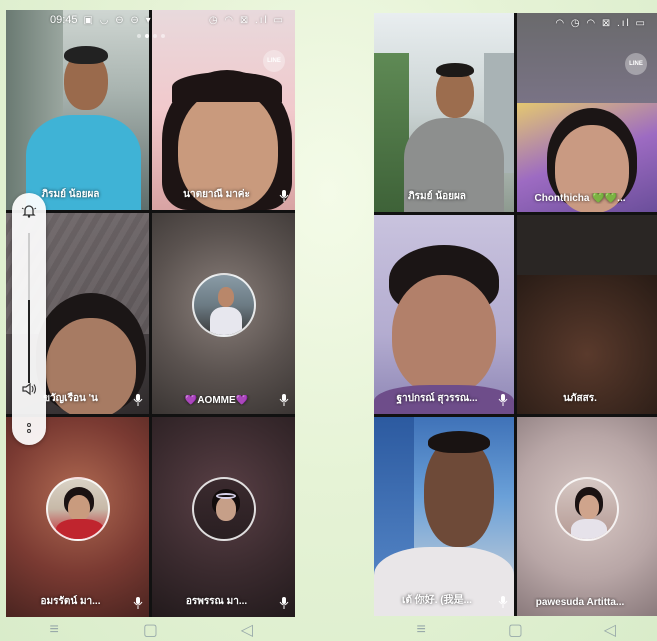 The width and height of the screenshot is (657, 641). I want to click on participant-name: ภิรมย์ น้อยผล, so click(437, 196).